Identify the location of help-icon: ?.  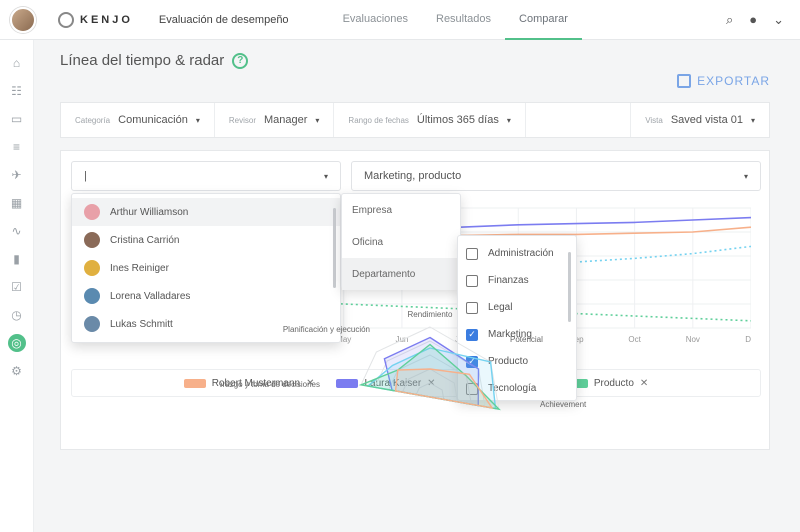
(240, 60).